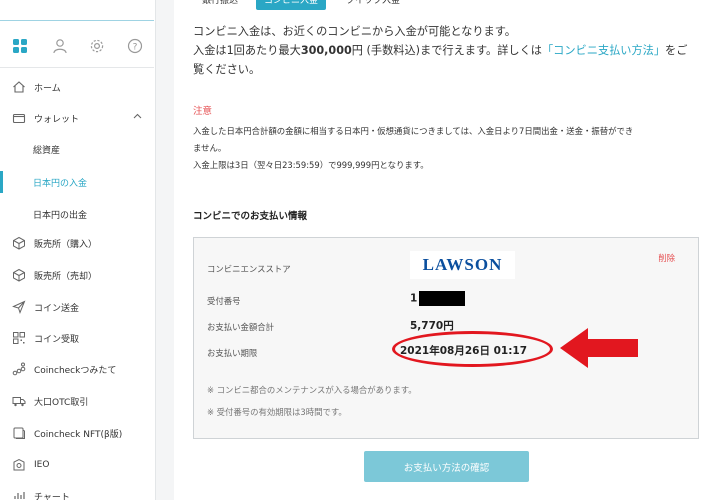 The image size is (716, 500). Describe the element at coordinates (66, 276) in the screenshot. I see `sidebar-item-label: 販売所（売却）` at that location.